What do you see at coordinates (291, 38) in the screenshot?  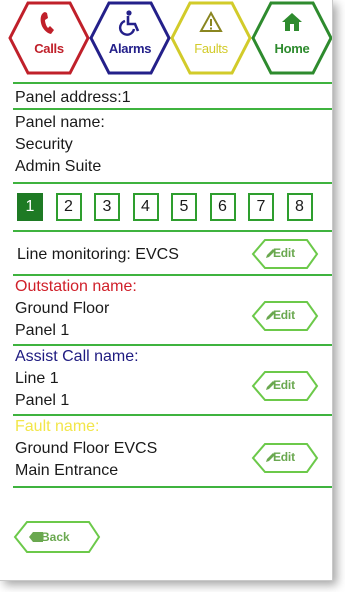 I see `home-button: Home` at bounding box center [291, 38].